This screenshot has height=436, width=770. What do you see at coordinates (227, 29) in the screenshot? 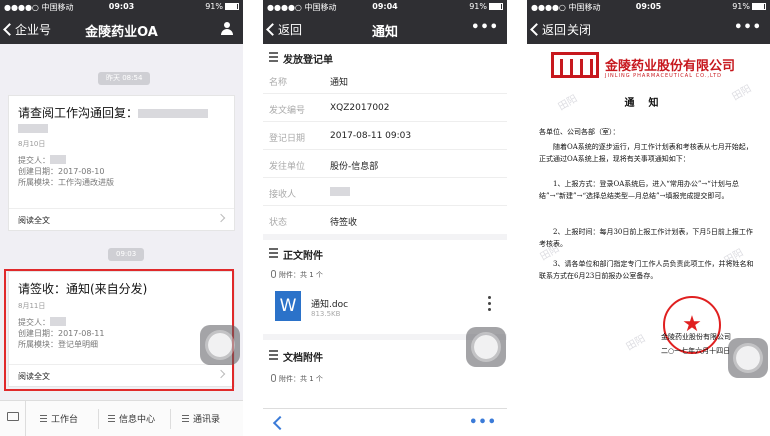
I see `user-icon` at bounding box center [227, 29].